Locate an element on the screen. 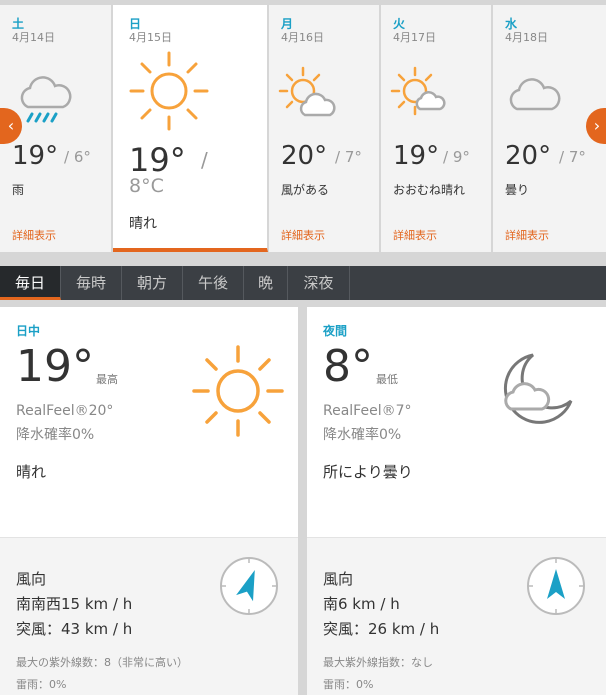  day-card-sun: 日 4月15日 19° / 8°C 晴れ is located at coordinates (190, 128).